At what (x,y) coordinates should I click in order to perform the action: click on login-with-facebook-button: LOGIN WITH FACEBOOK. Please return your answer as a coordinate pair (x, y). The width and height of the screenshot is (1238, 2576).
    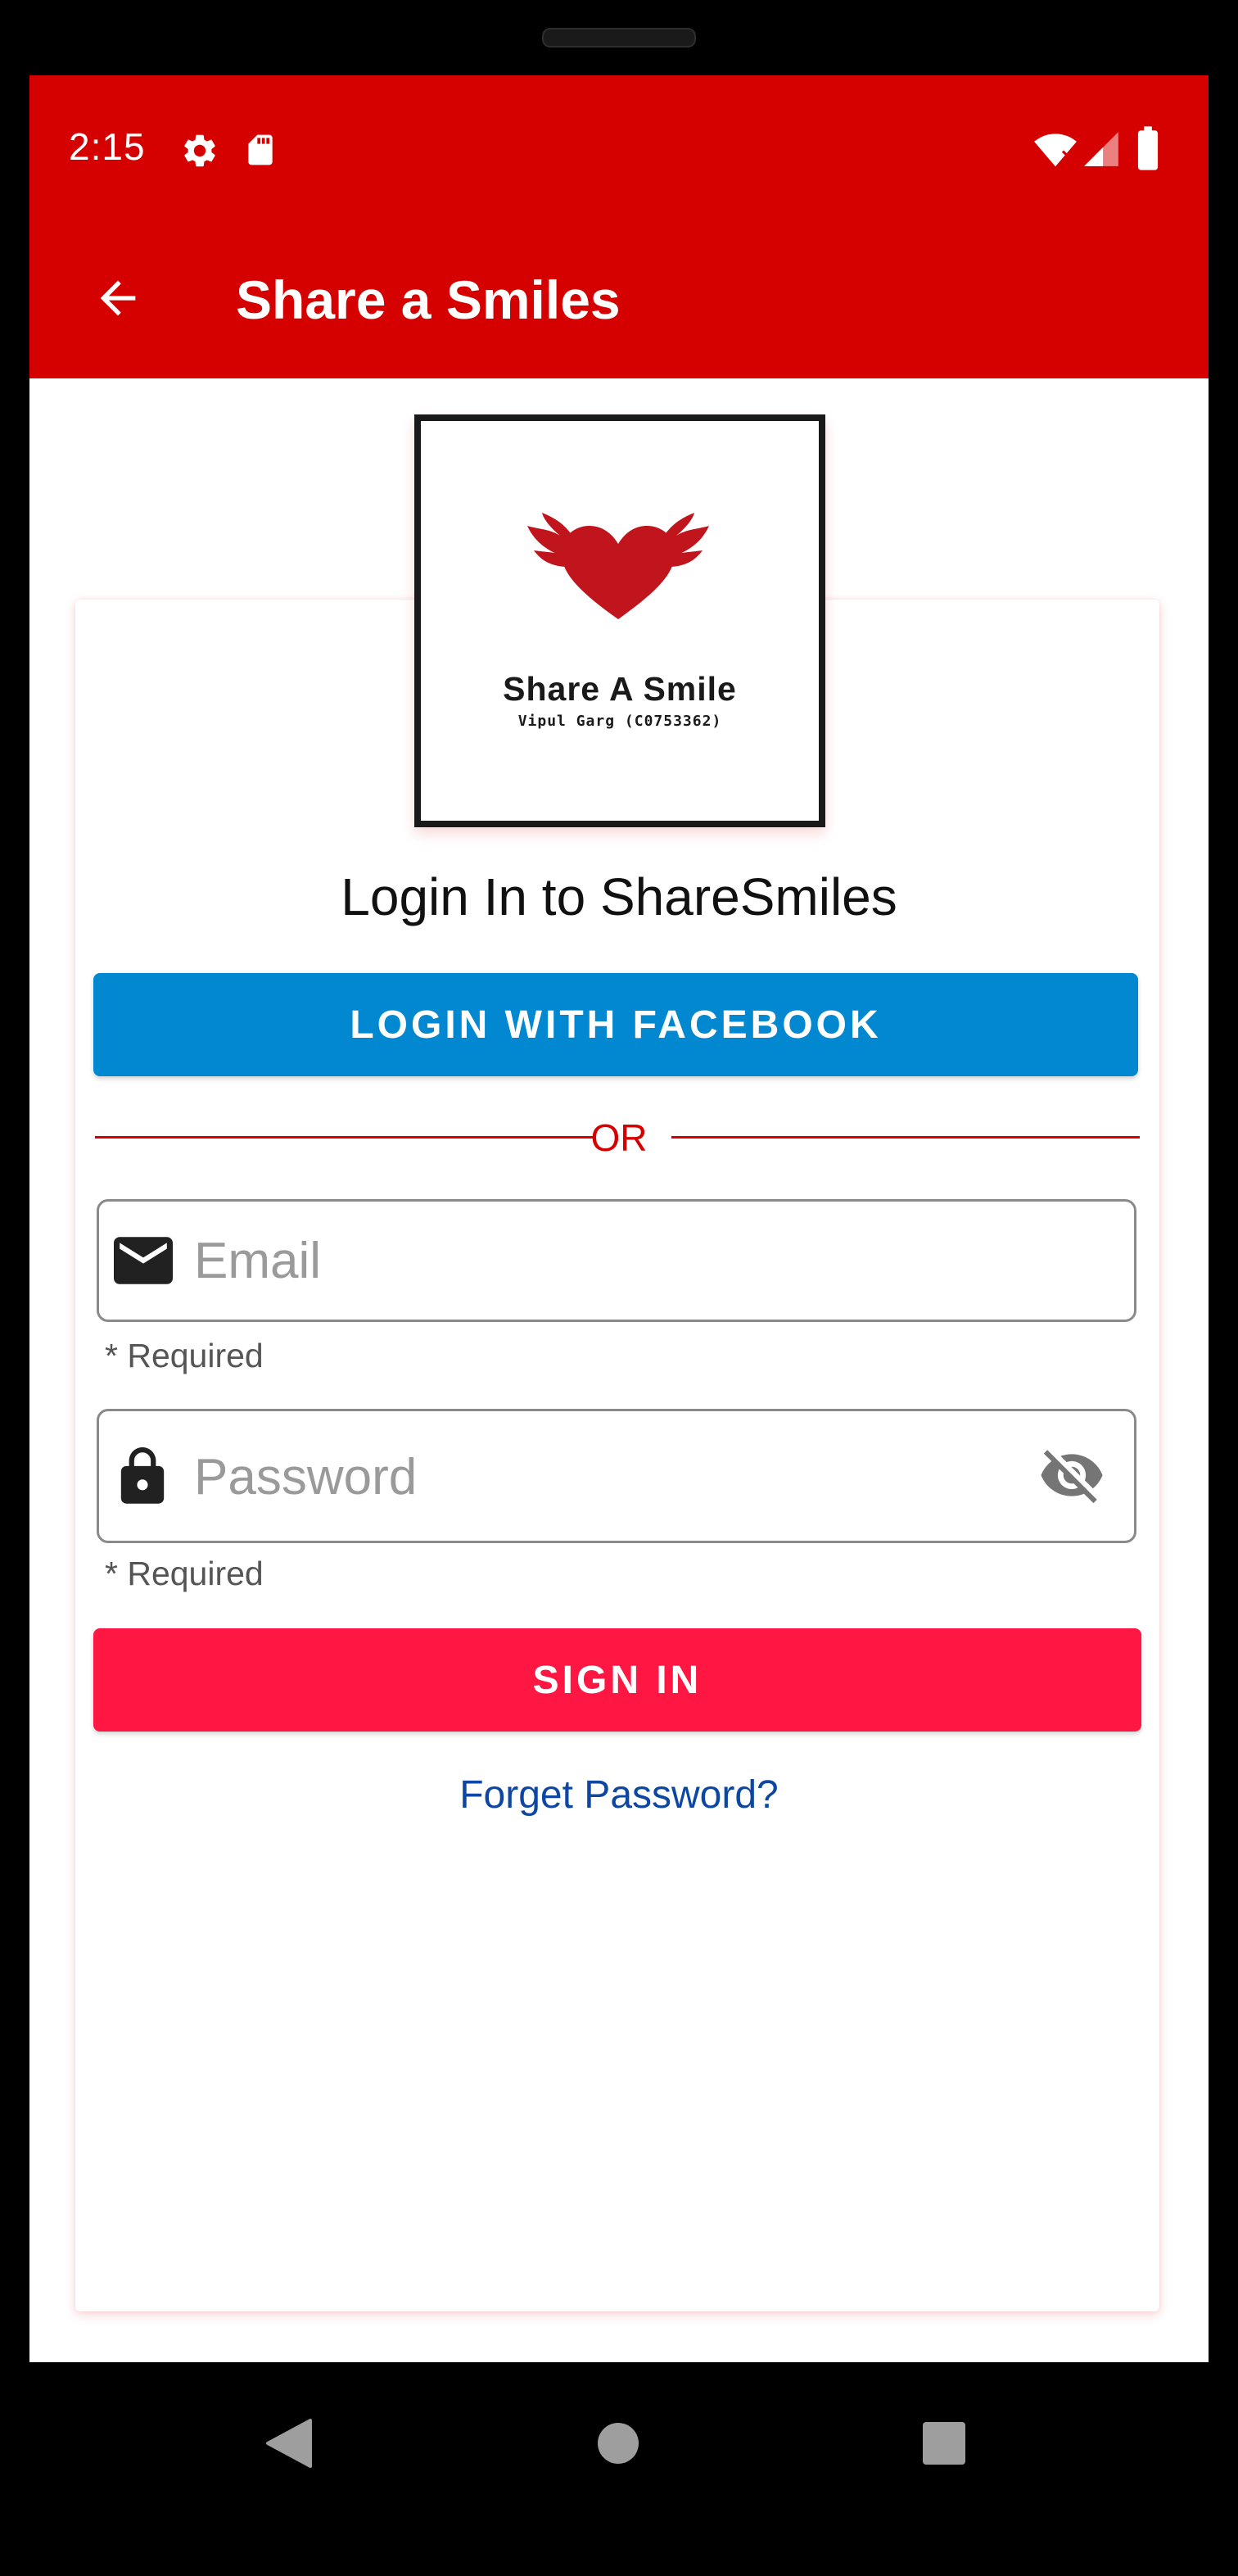
    Looking at the image, I should click on (616, 1024).